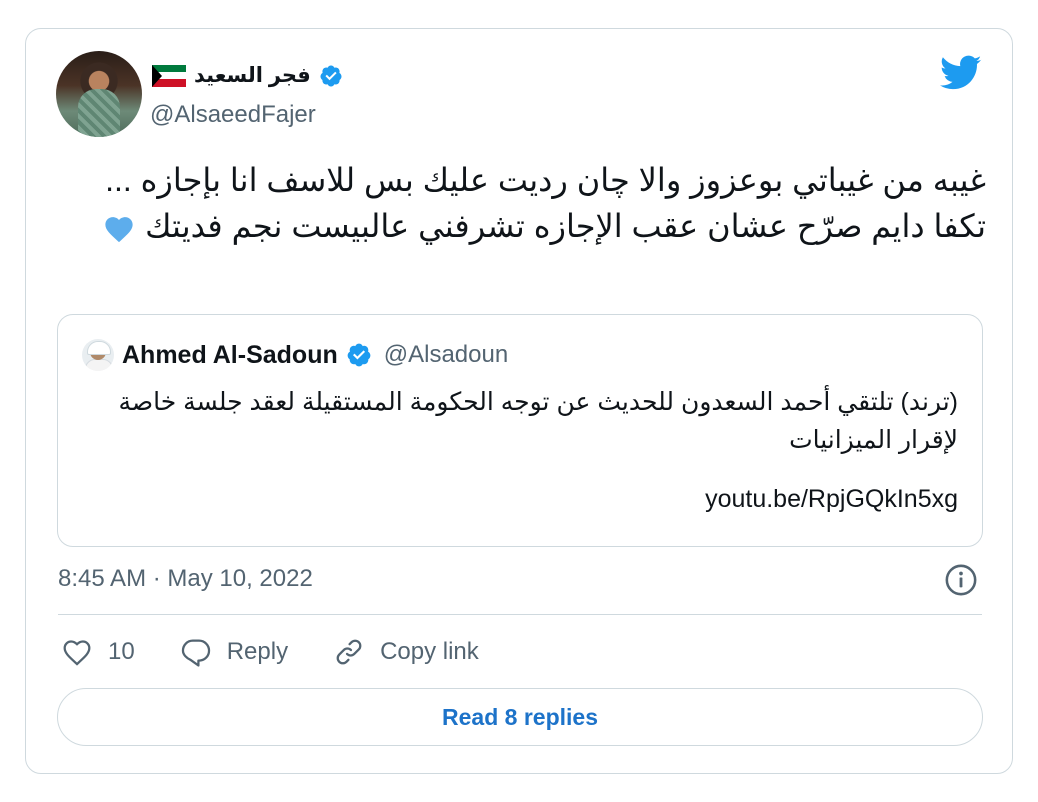 The image size is (1038, 802). Describe the element at coordinates (185, 579) in the screenshot. I see `tweet-timestamp: 8:45 AM · May 10, 2022` at that location.